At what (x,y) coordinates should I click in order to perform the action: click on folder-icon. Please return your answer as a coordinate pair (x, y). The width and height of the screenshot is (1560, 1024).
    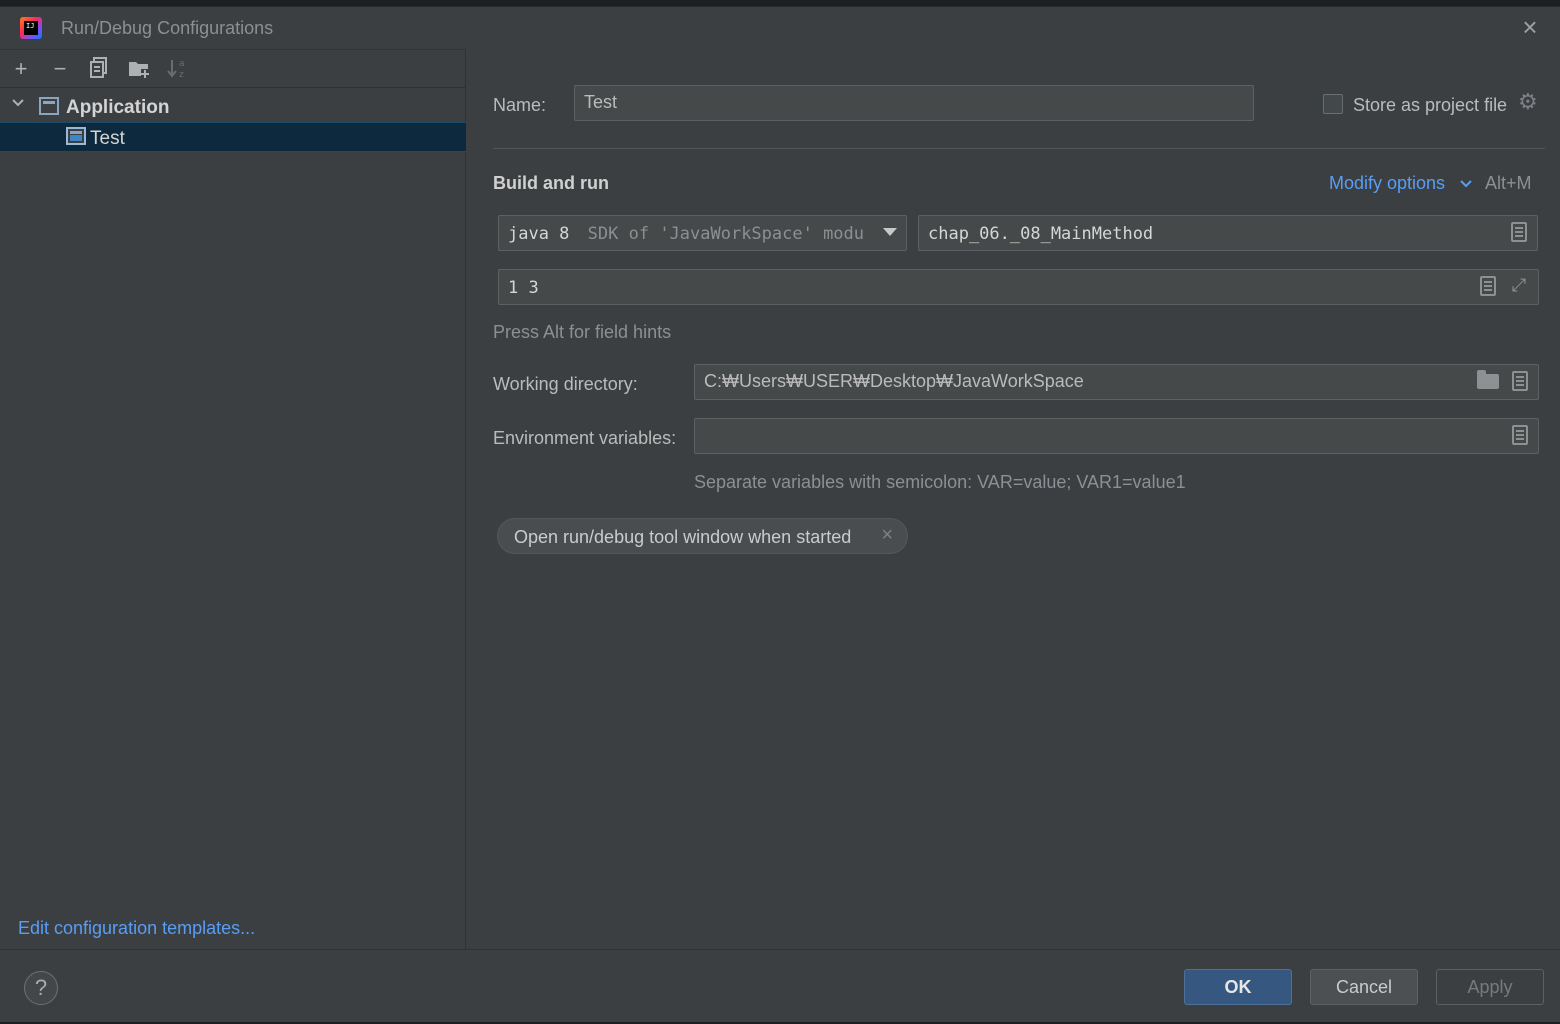
    Looking at the image, I should click on (1488, 379).